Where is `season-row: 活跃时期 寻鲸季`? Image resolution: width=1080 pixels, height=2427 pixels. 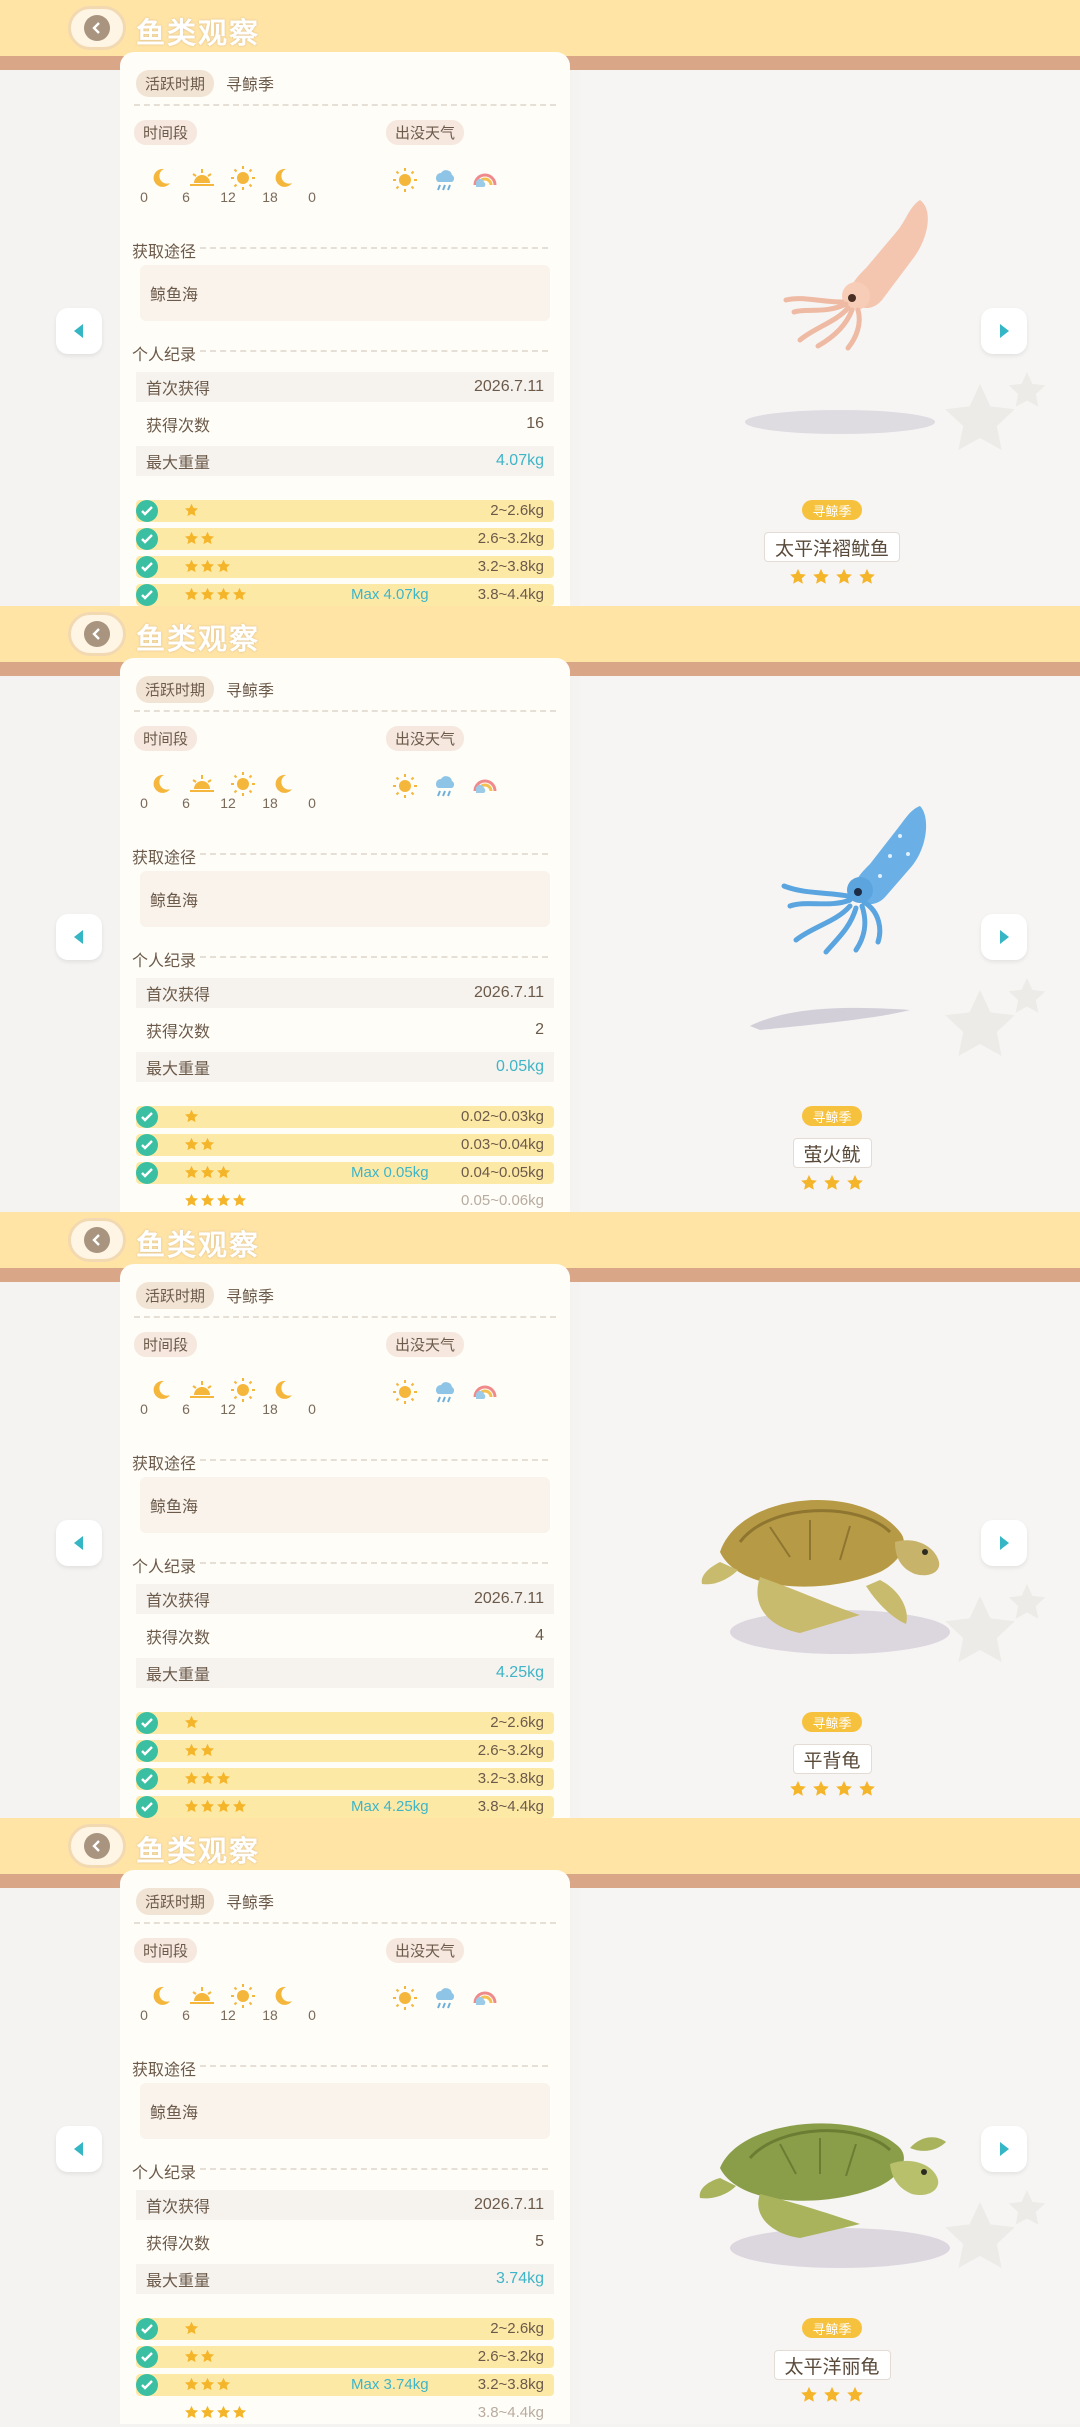 season-row: 活跃时期 寻鲸季 is located at coordinates (205, 1295).